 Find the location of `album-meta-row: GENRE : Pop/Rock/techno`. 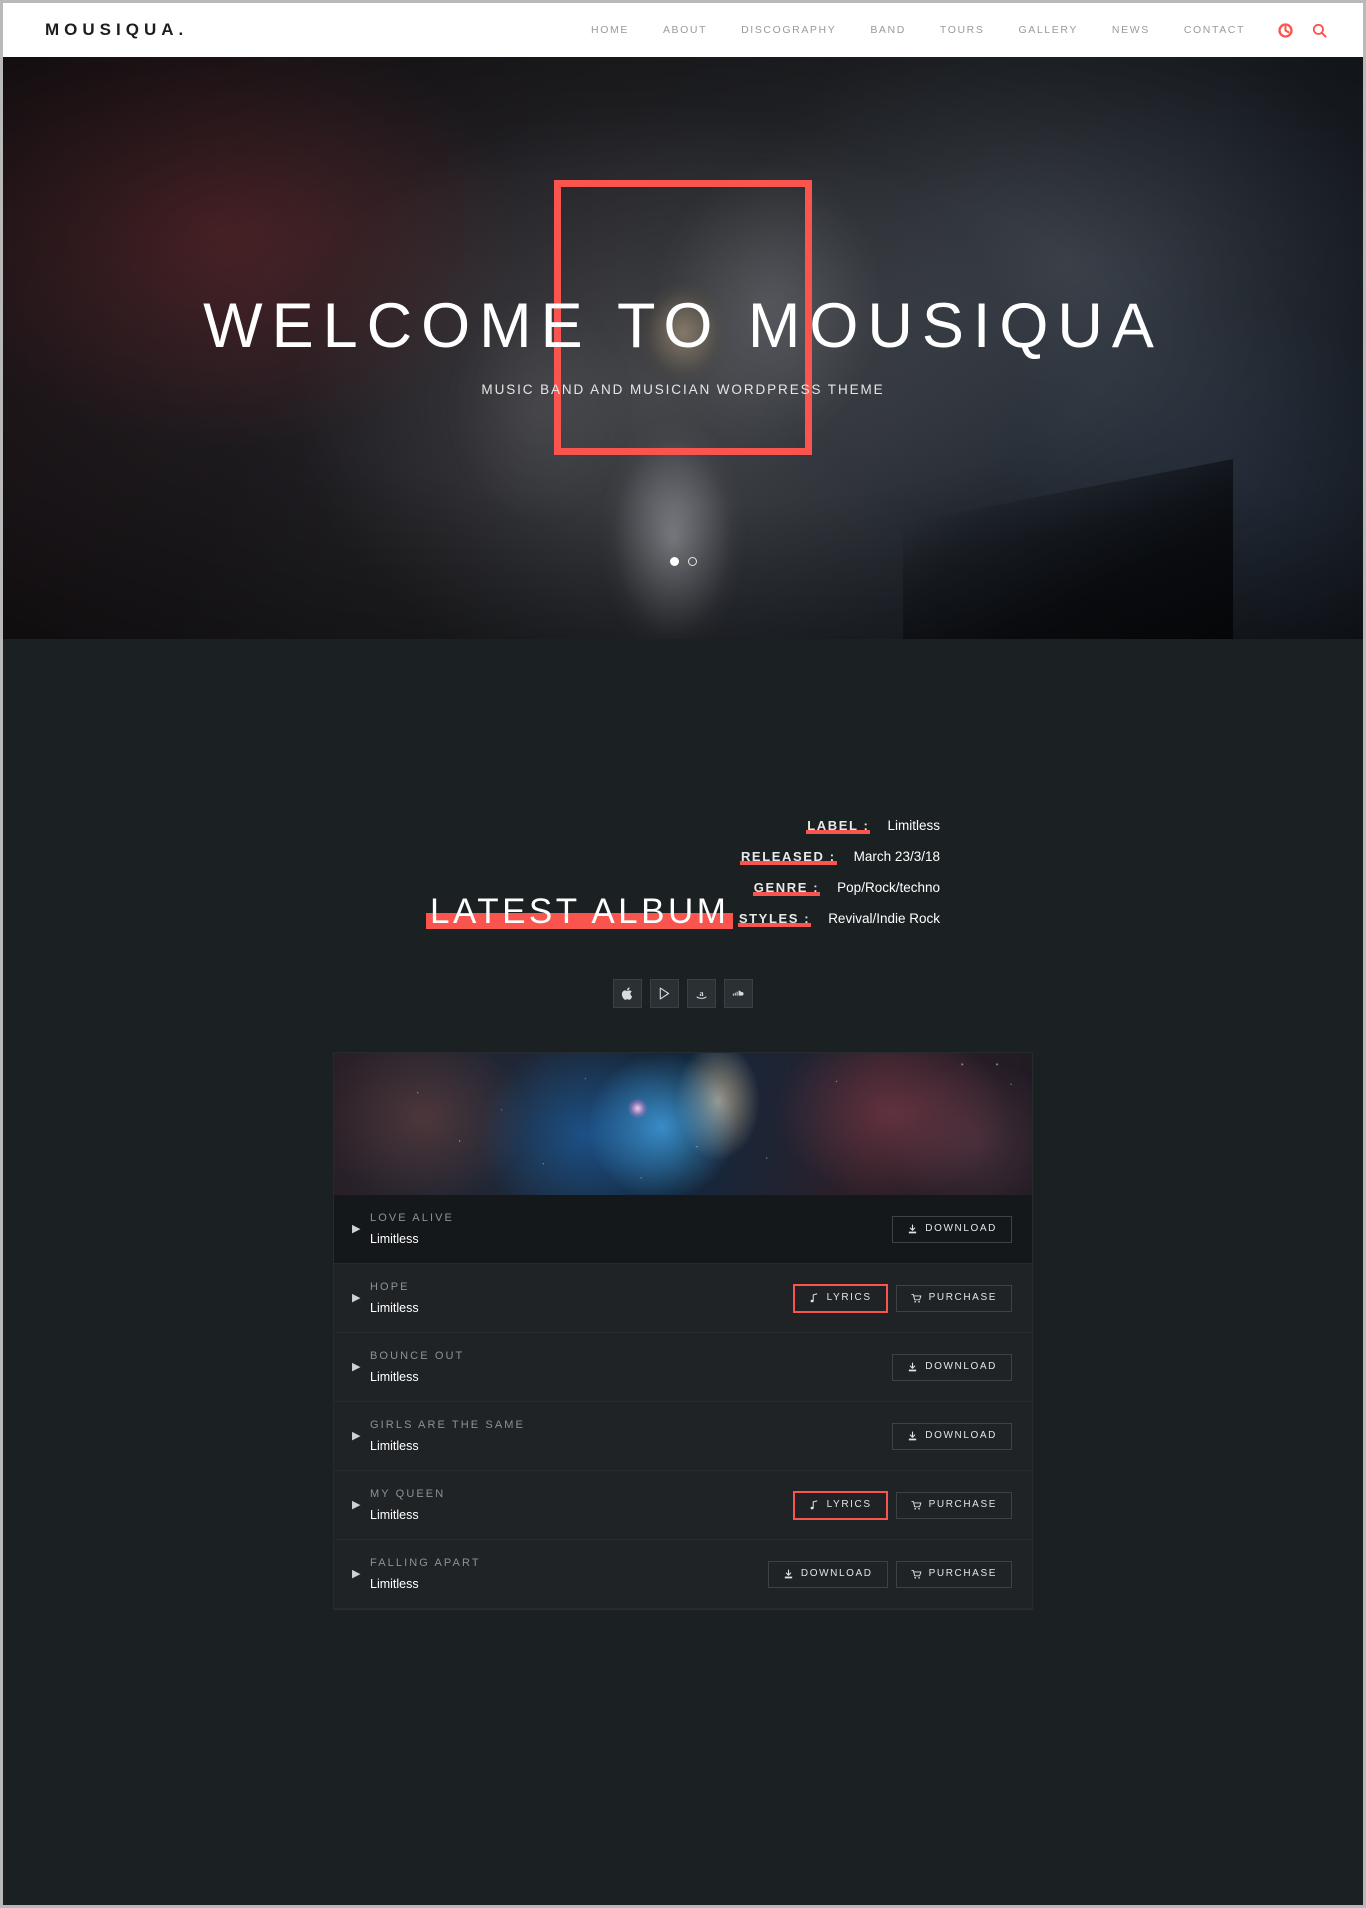

album-meta-row: GENRE : Pop/Rock/techno is located at coordinates (839, 888).